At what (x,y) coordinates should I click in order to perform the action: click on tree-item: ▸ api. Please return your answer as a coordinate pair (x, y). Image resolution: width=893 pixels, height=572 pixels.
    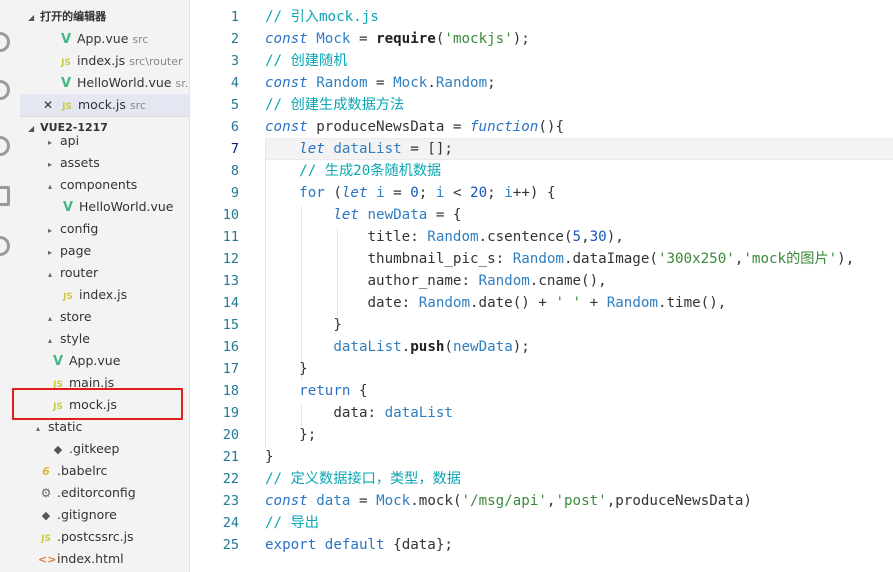
    Looking at the image, I should click on (104, 141).